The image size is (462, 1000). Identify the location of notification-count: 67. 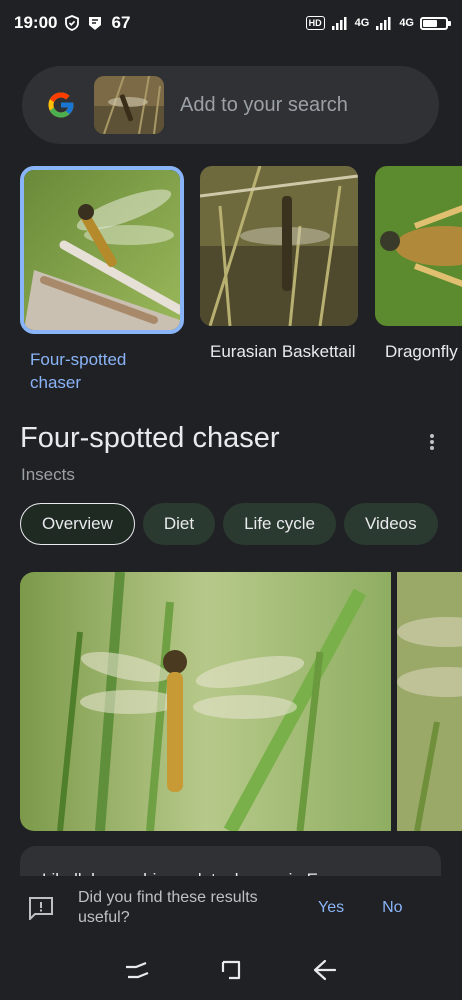
(121, 22).